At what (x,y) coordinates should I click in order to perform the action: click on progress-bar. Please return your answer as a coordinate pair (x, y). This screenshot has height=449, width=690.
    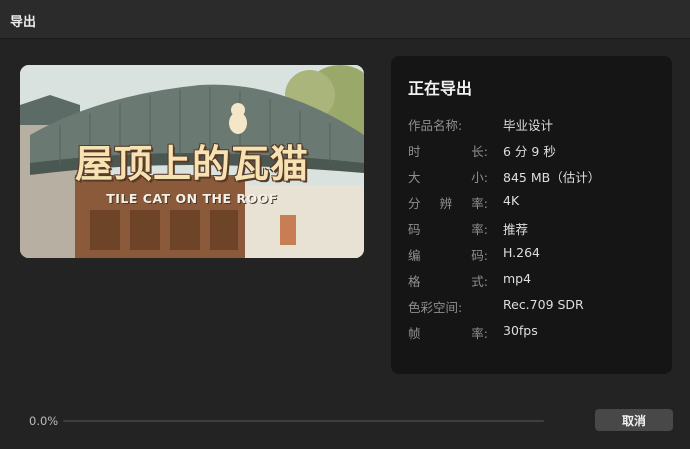
    Looking at the image, I should click on (303, 421).